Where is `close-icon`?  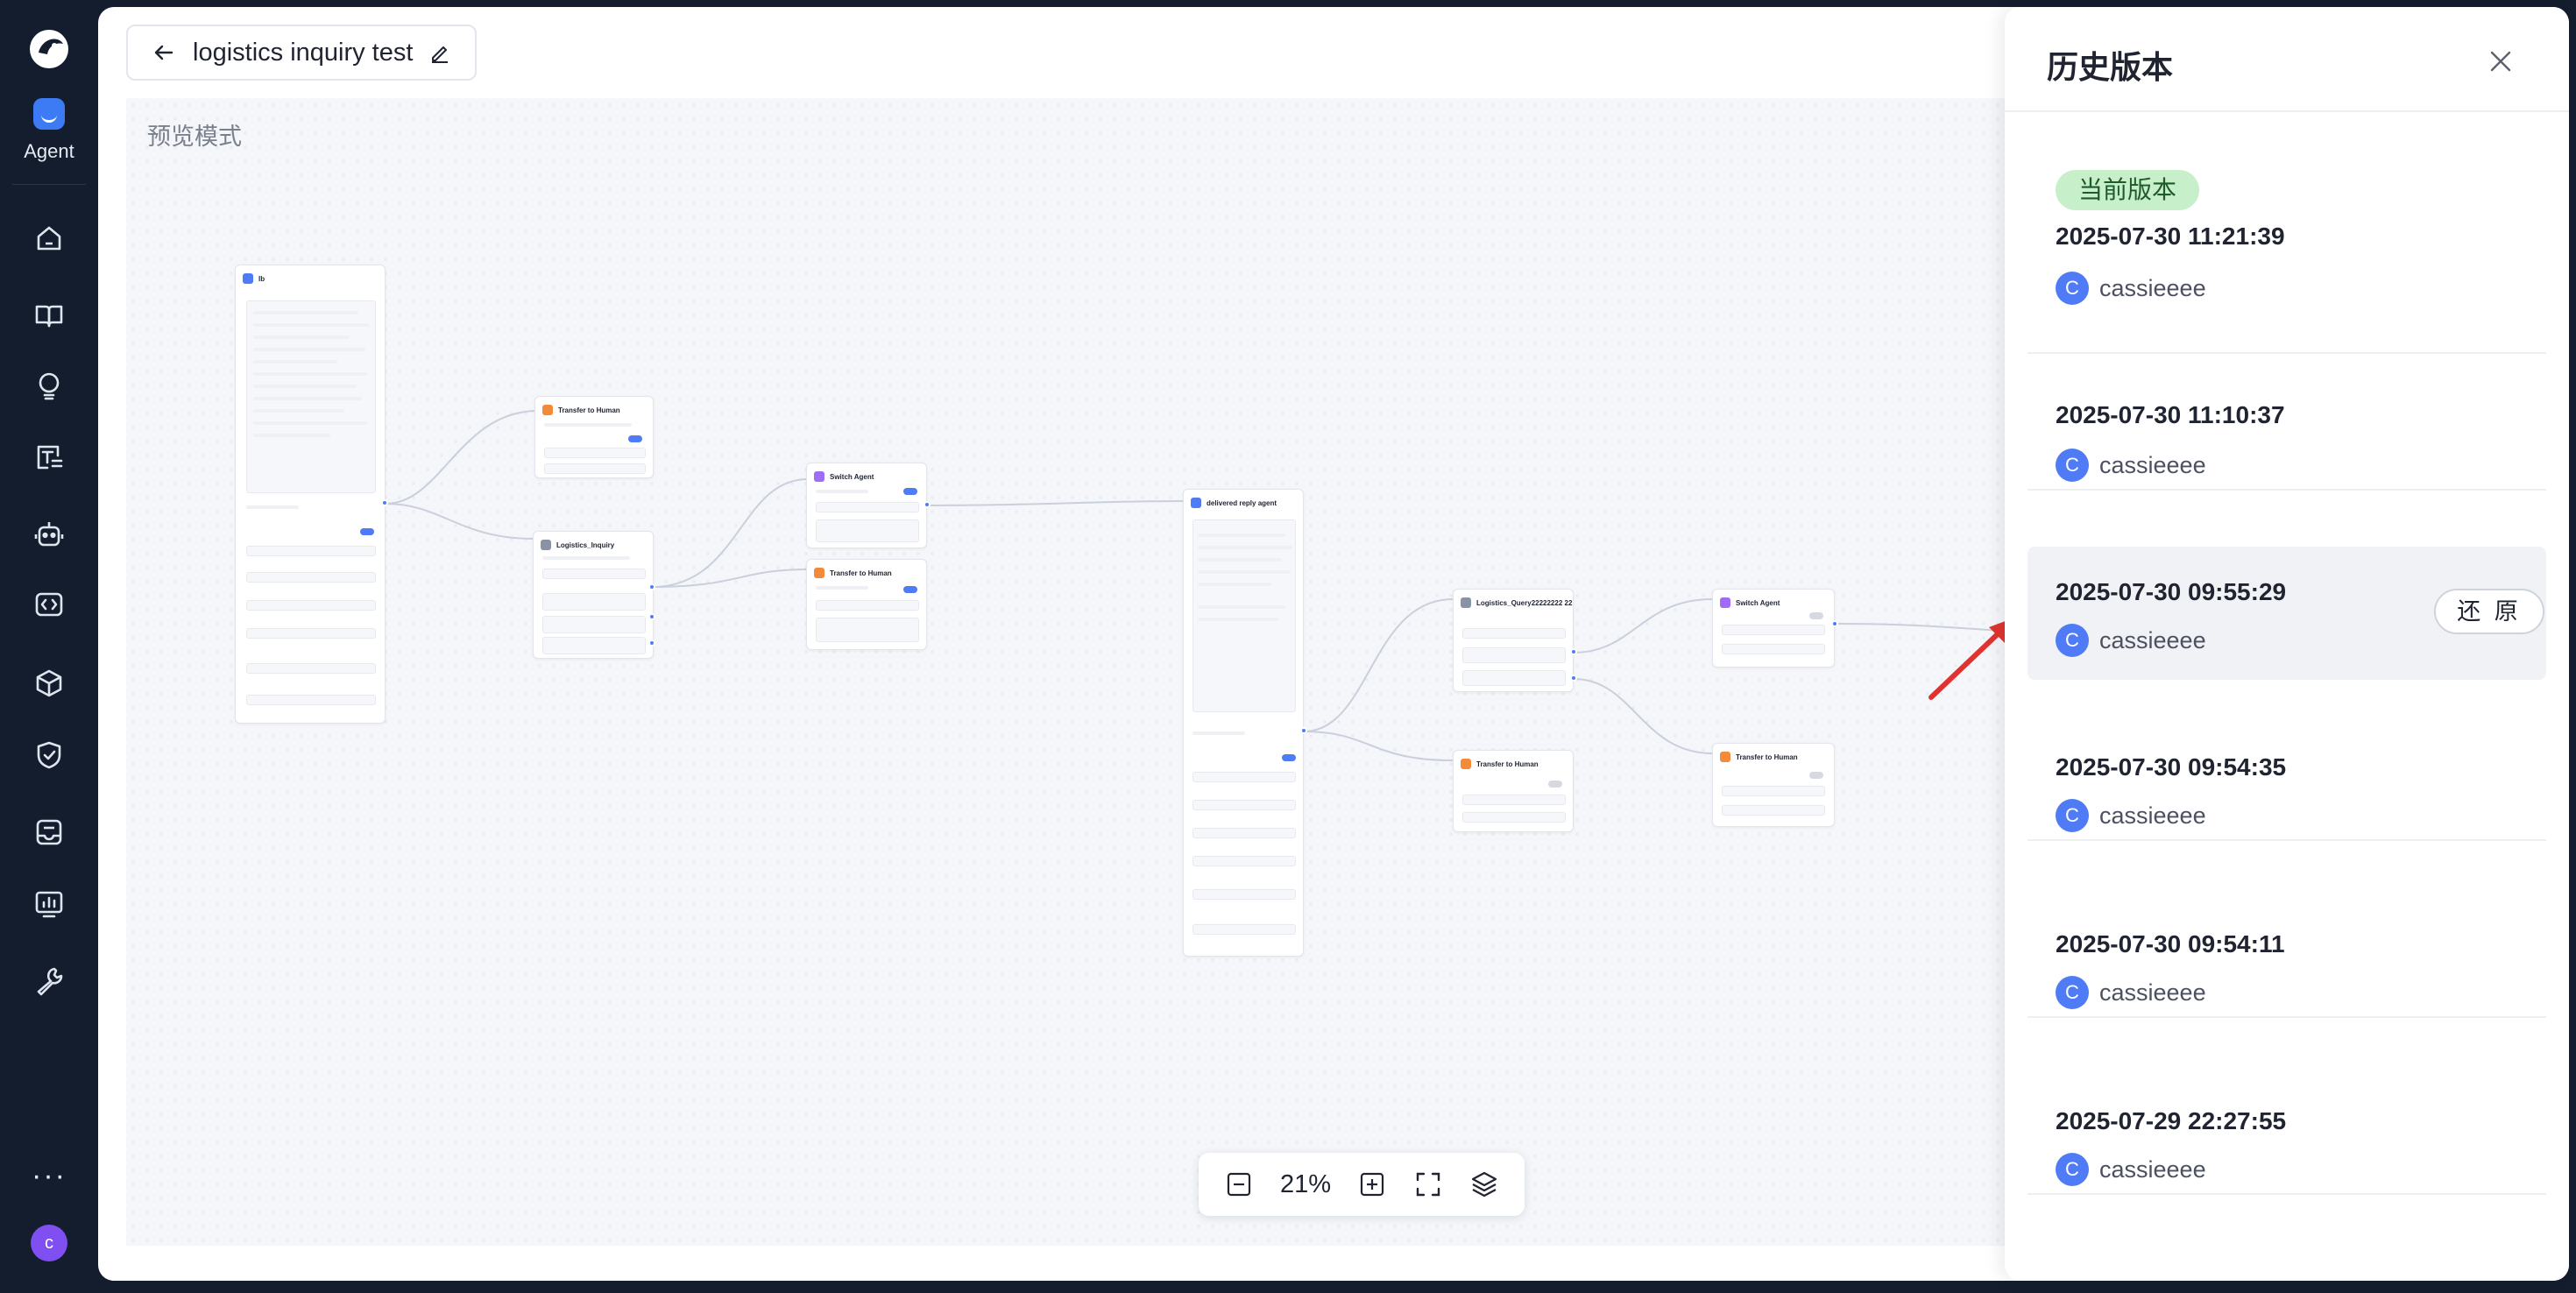 close-icon is located at coordinates (2500, 61).